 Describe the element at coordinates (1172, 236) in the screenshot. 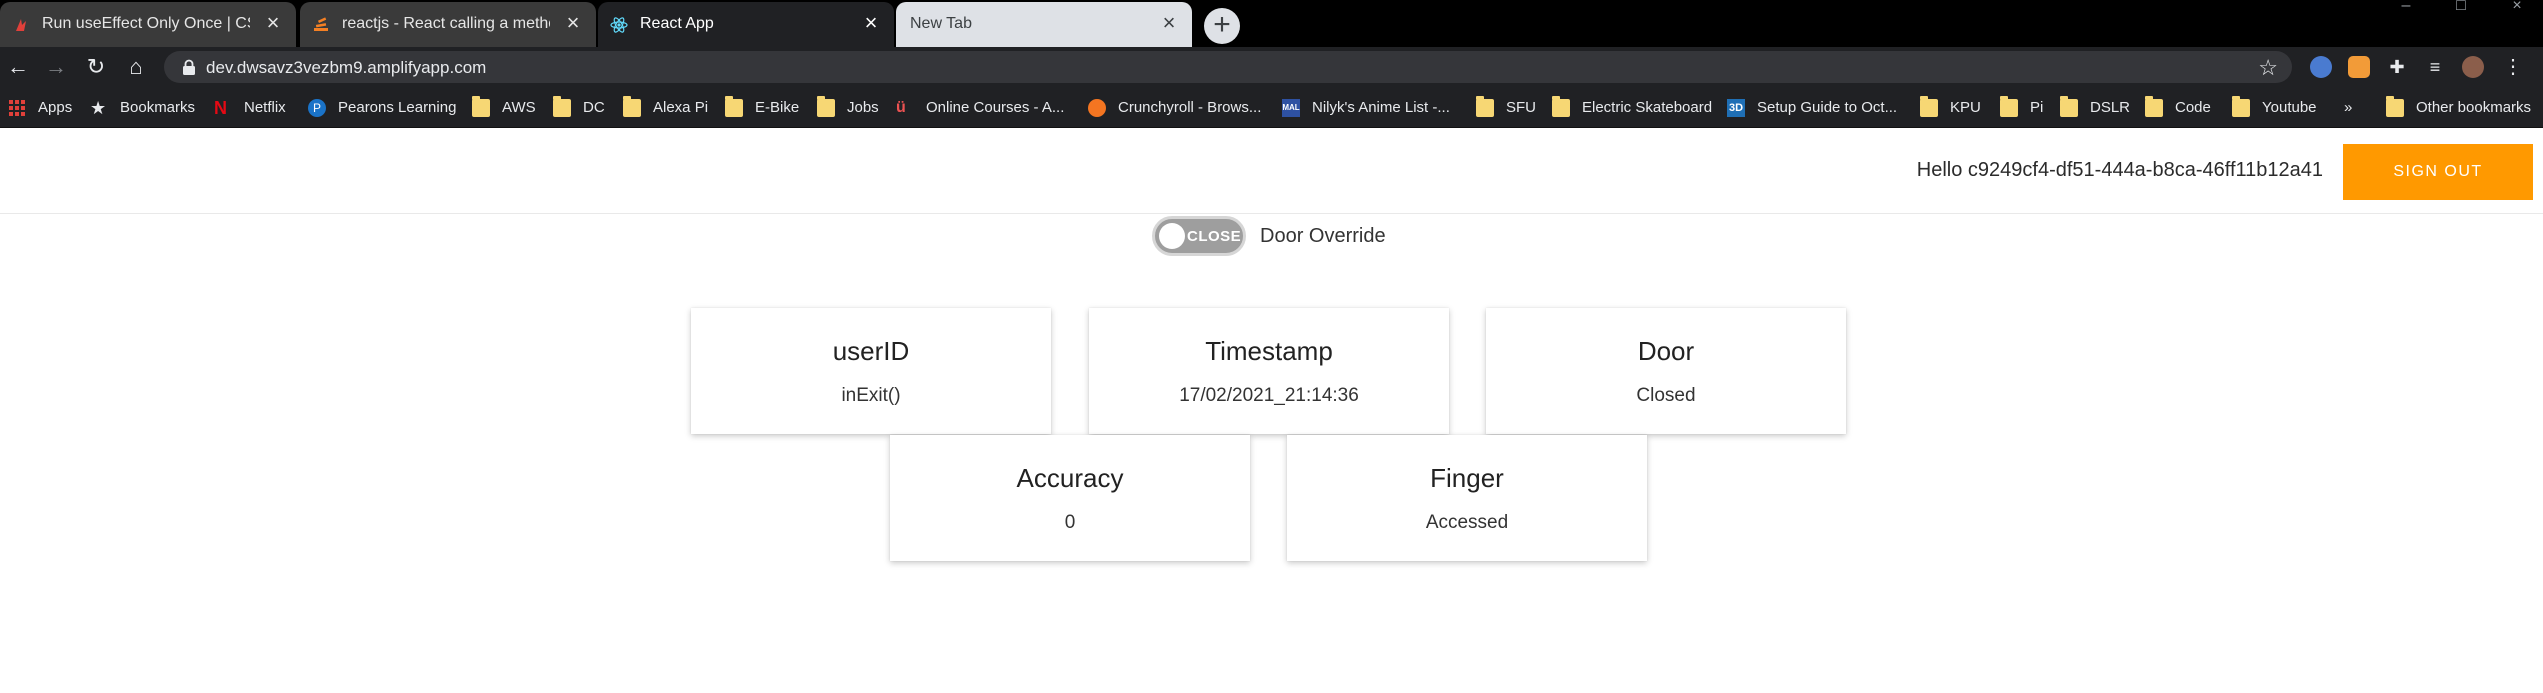

I see `toggle-knob` at that location.